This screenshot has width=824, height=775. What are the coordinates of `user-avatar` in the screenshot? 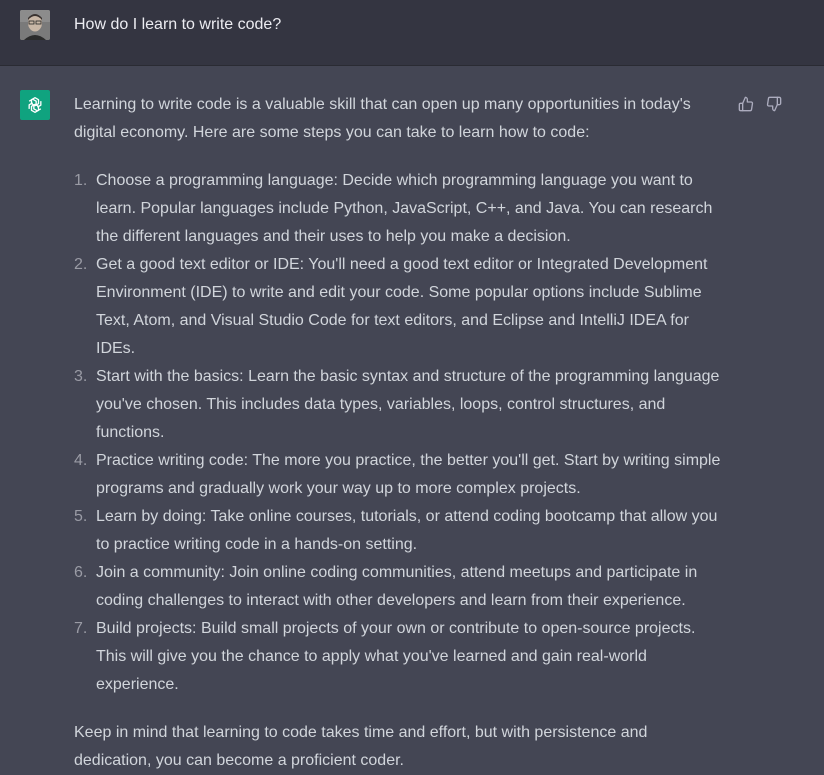 It's located at (35, 25).